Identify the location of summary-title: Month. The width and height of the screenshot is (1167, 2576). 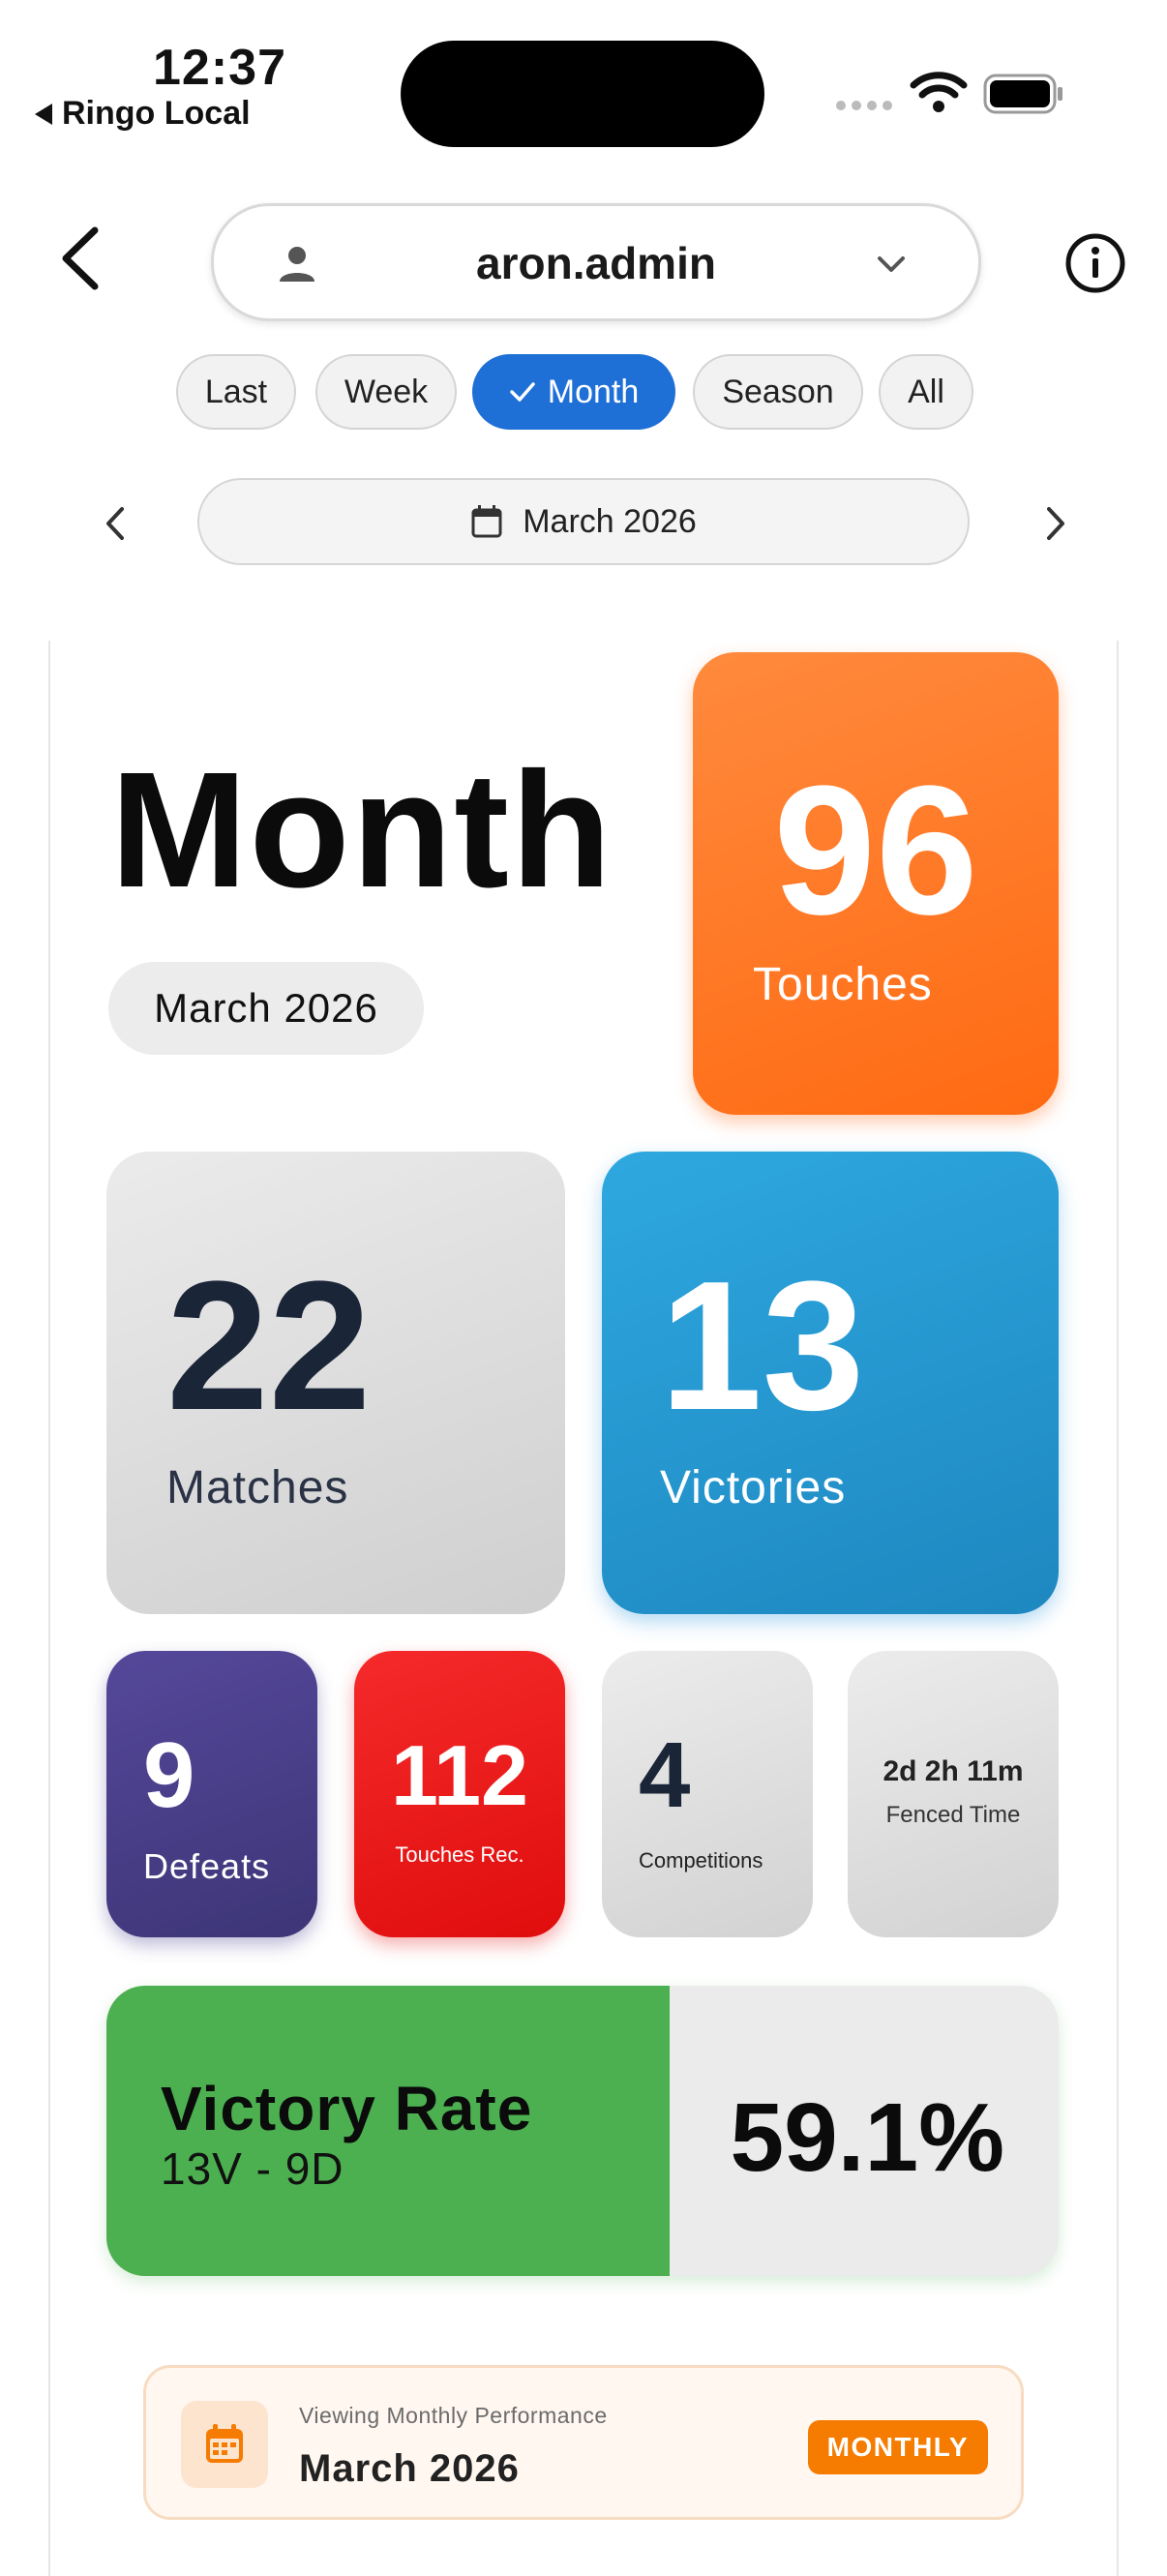
(361, 830).